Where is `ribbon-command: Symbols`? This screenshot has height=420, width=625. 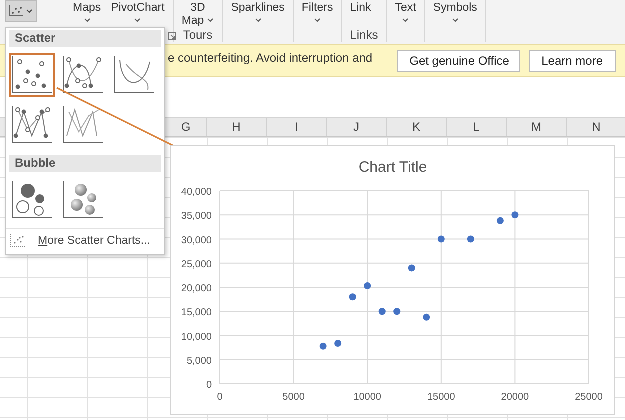 ribbon-command: Symbols is located at coordinates (455, 14).